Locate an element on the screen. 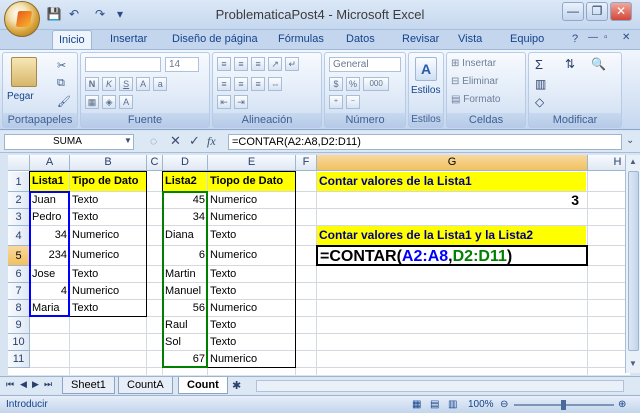 The height and width of the screenshot is (413, 640). wb-close-icon: ✕ is located at coordinates (626, 37).